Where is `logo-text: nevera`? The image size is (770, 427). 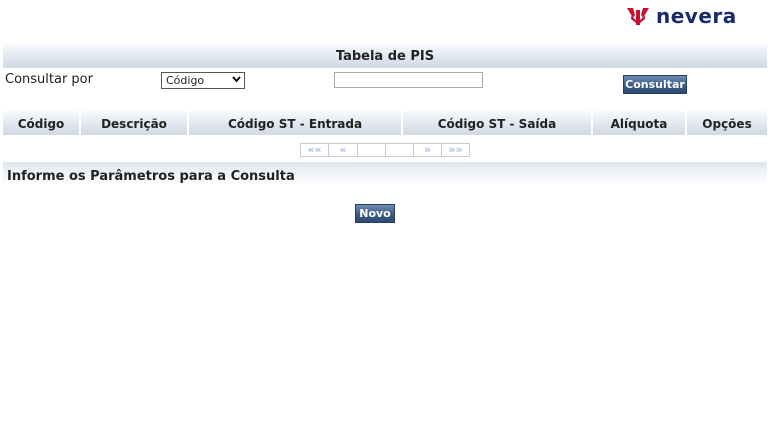
logo-text: nevera is located at coordinates (696, 16).